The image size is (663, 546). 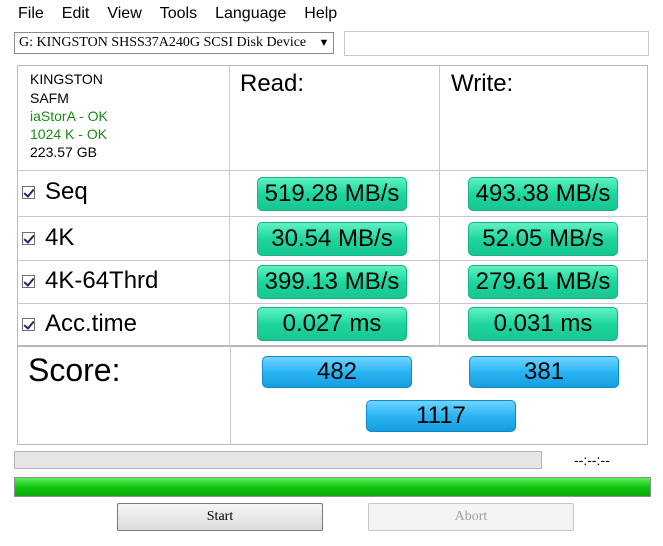 What do you see at coordinates (592, 460) in the screenshot?
I see `elapsed-time: --:--:--` at bounding box center [592, 460].